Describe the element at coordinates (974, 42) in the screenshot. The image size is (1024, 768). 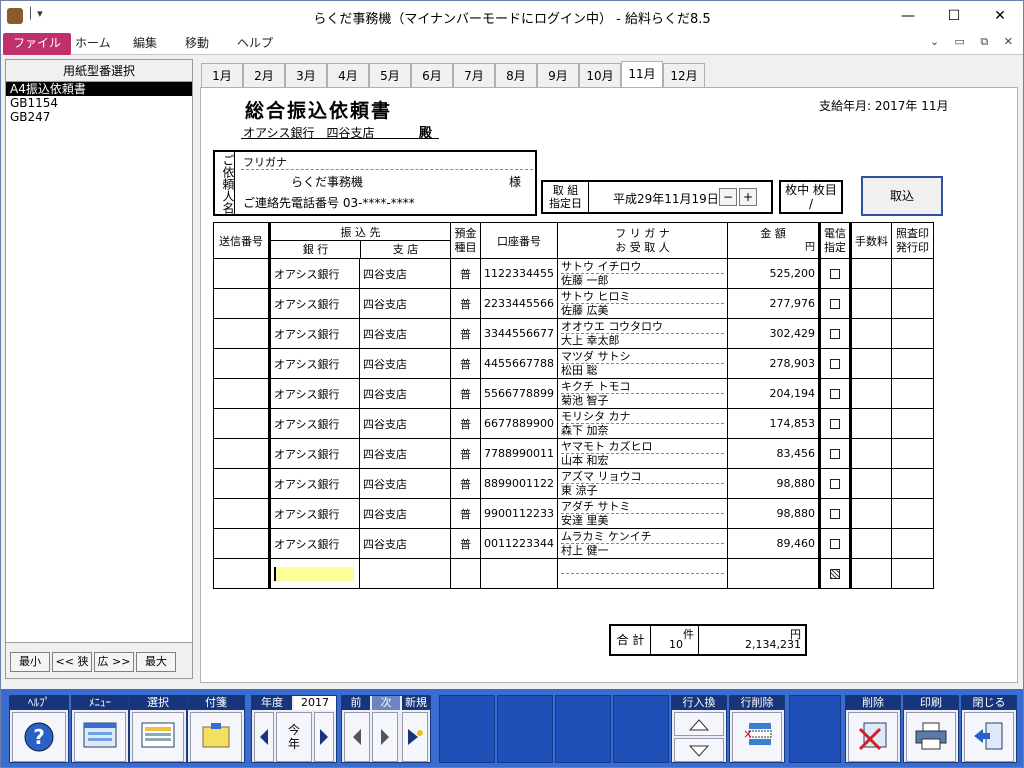
I see `mdi-controls: ⌄ ▭ ⧉ ✕` at that location.